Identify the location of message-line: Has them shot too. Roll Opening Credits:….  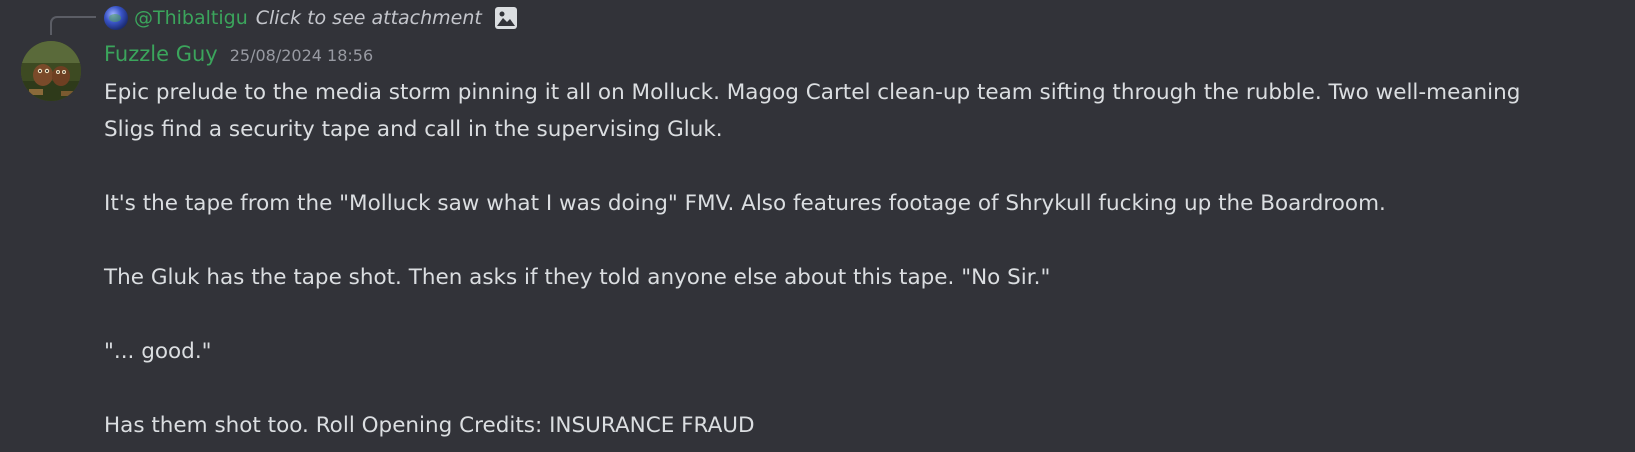
(429, 425).